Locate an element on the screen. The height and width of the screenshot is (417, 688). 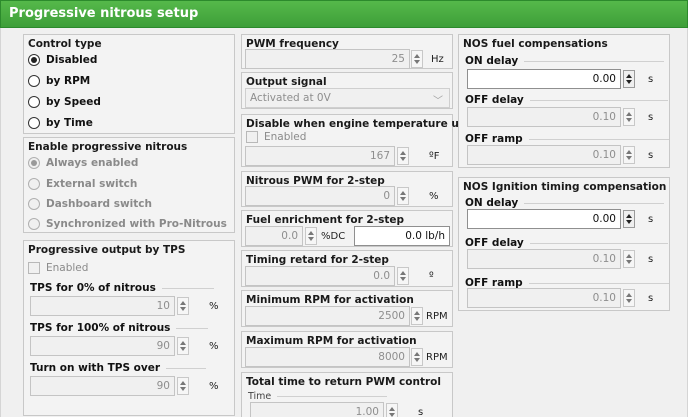
total-time-spinner is located at coordinates (392, 410).